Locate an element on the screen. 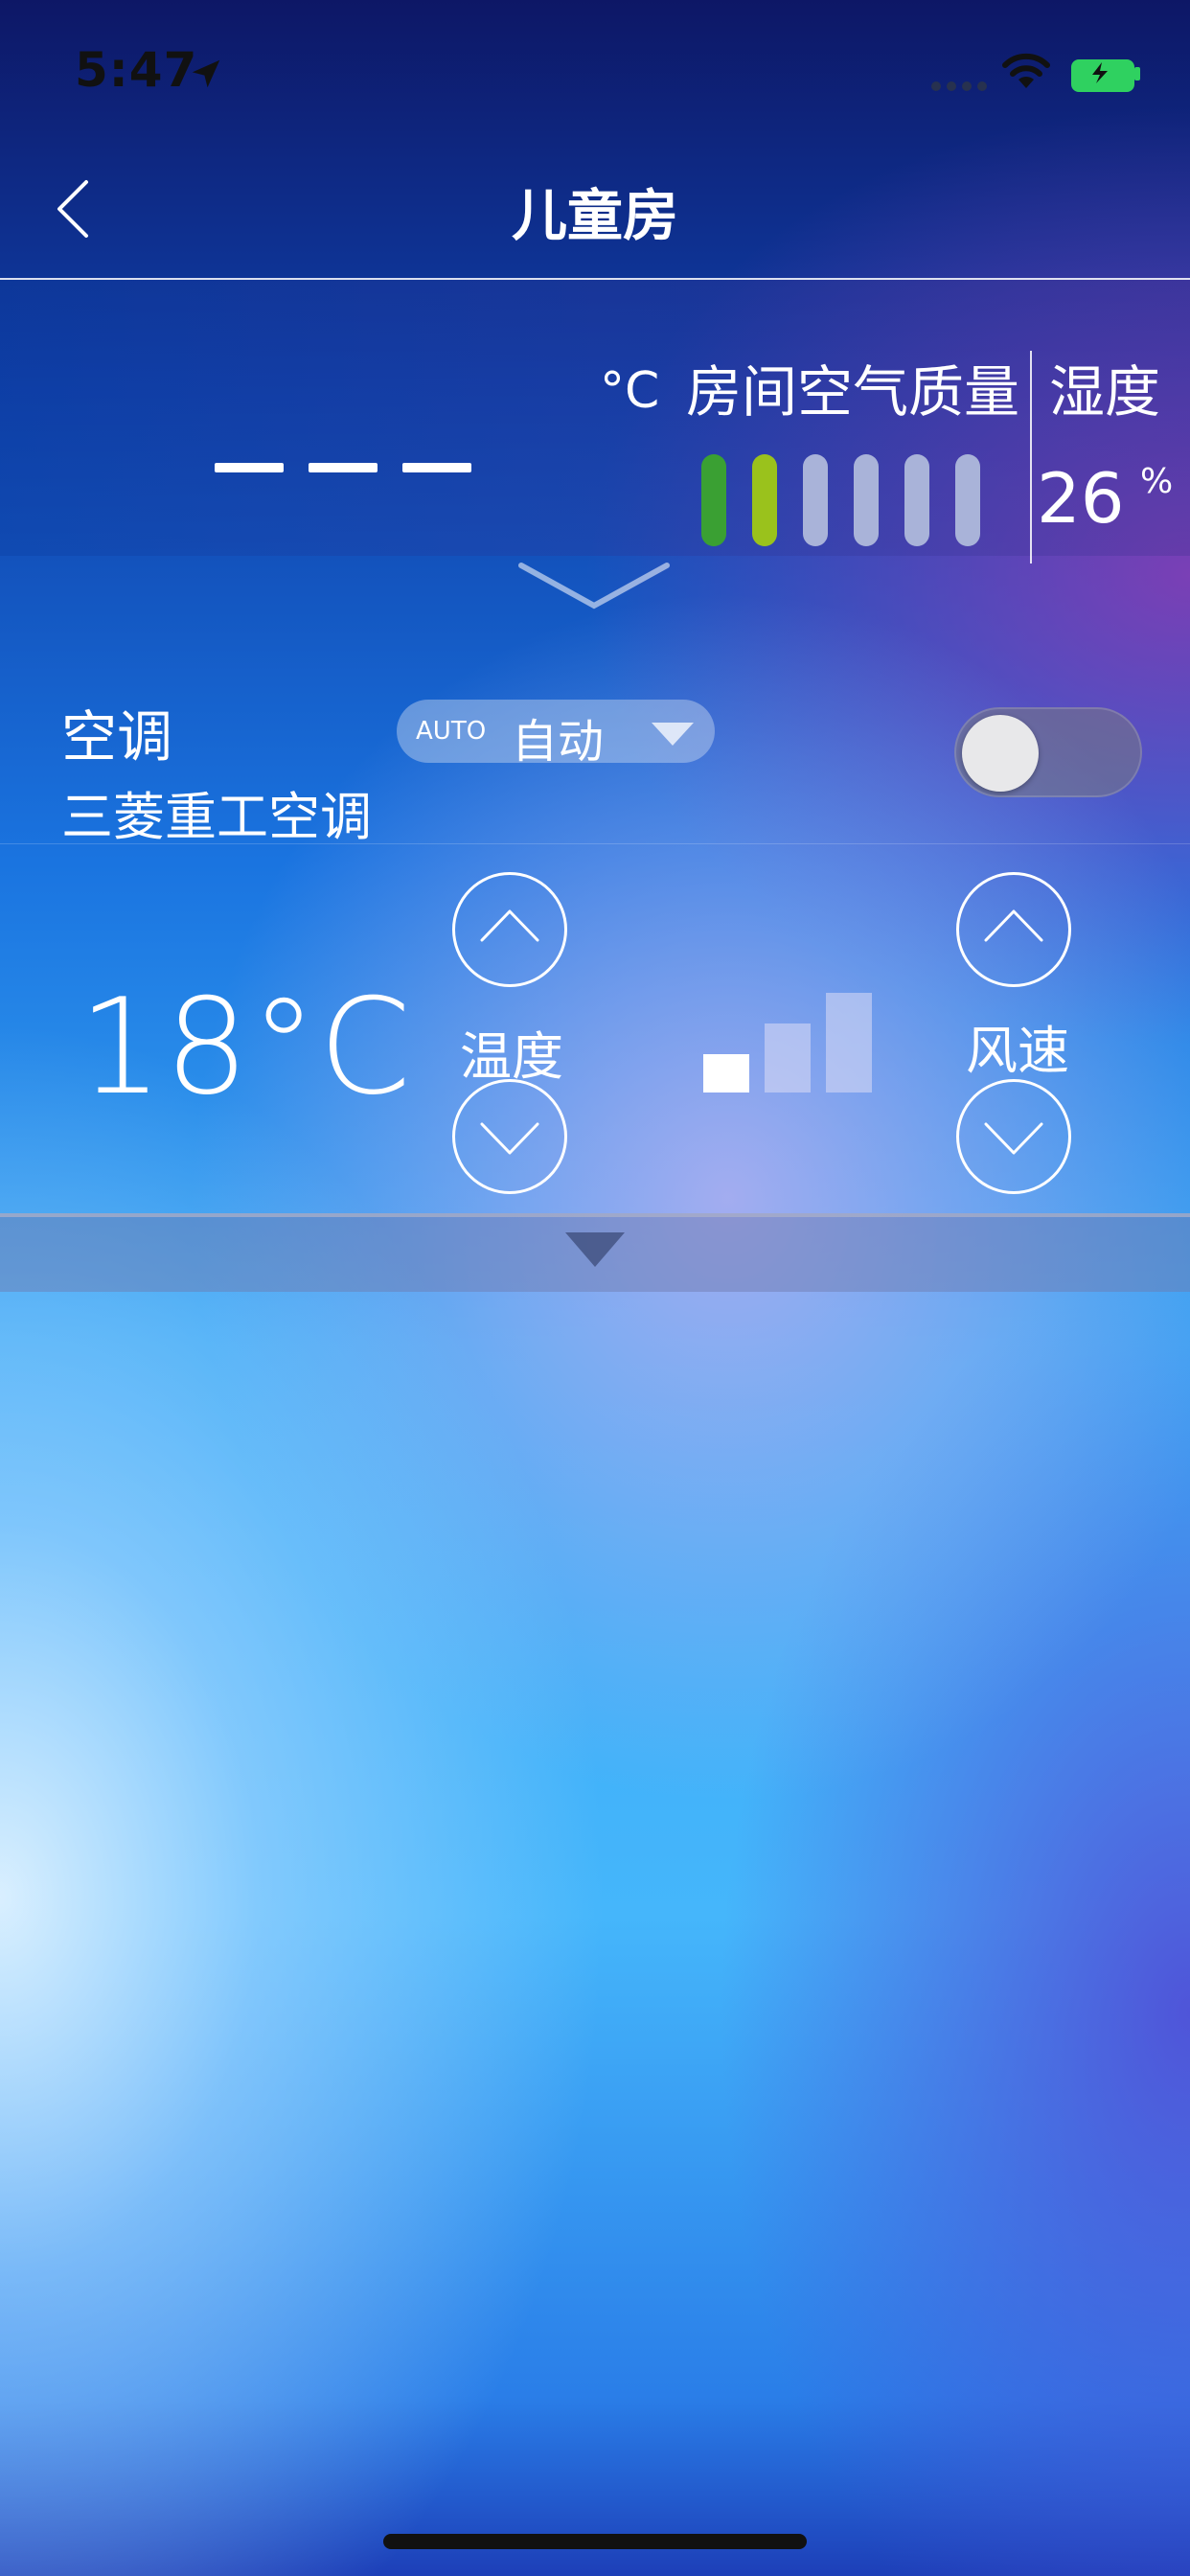 This screenshot has width=1190, height=2576. air-quality-label: 房间空气质量 is located at coordinates (853, 392).